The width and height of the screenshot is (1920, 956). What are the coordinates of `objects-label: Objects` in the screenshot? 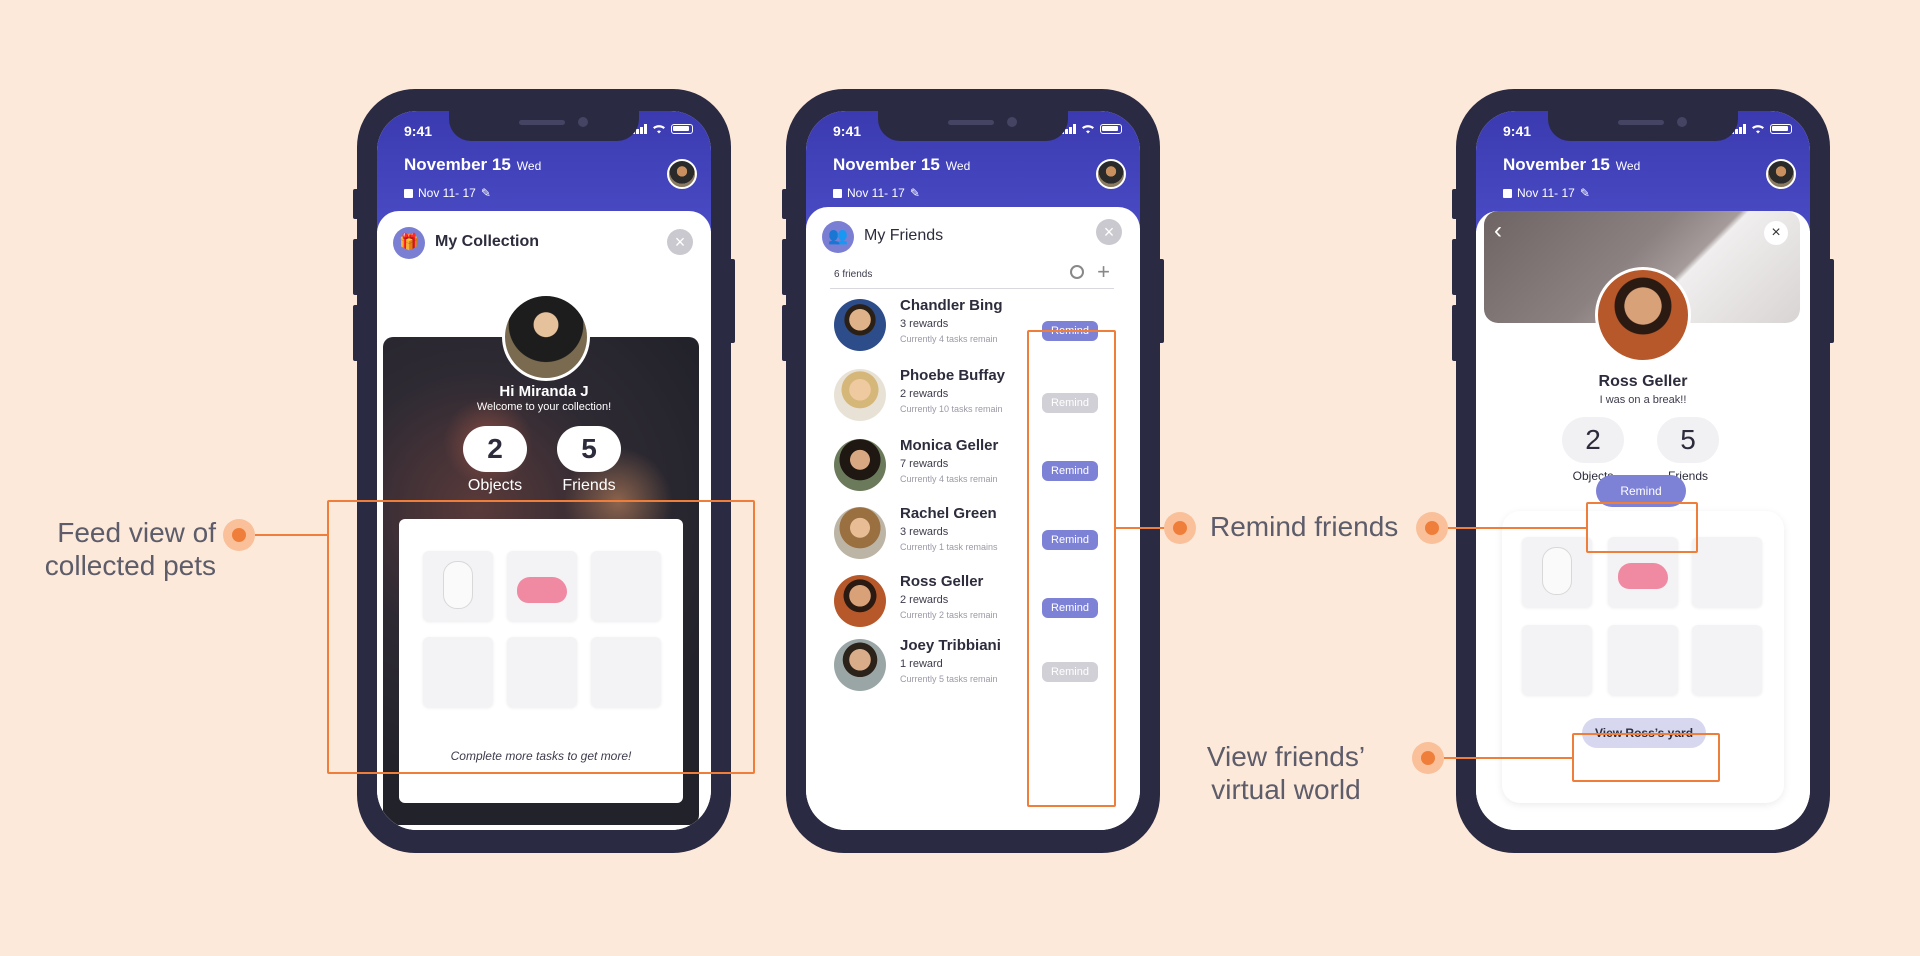 It's located at (495, 485).